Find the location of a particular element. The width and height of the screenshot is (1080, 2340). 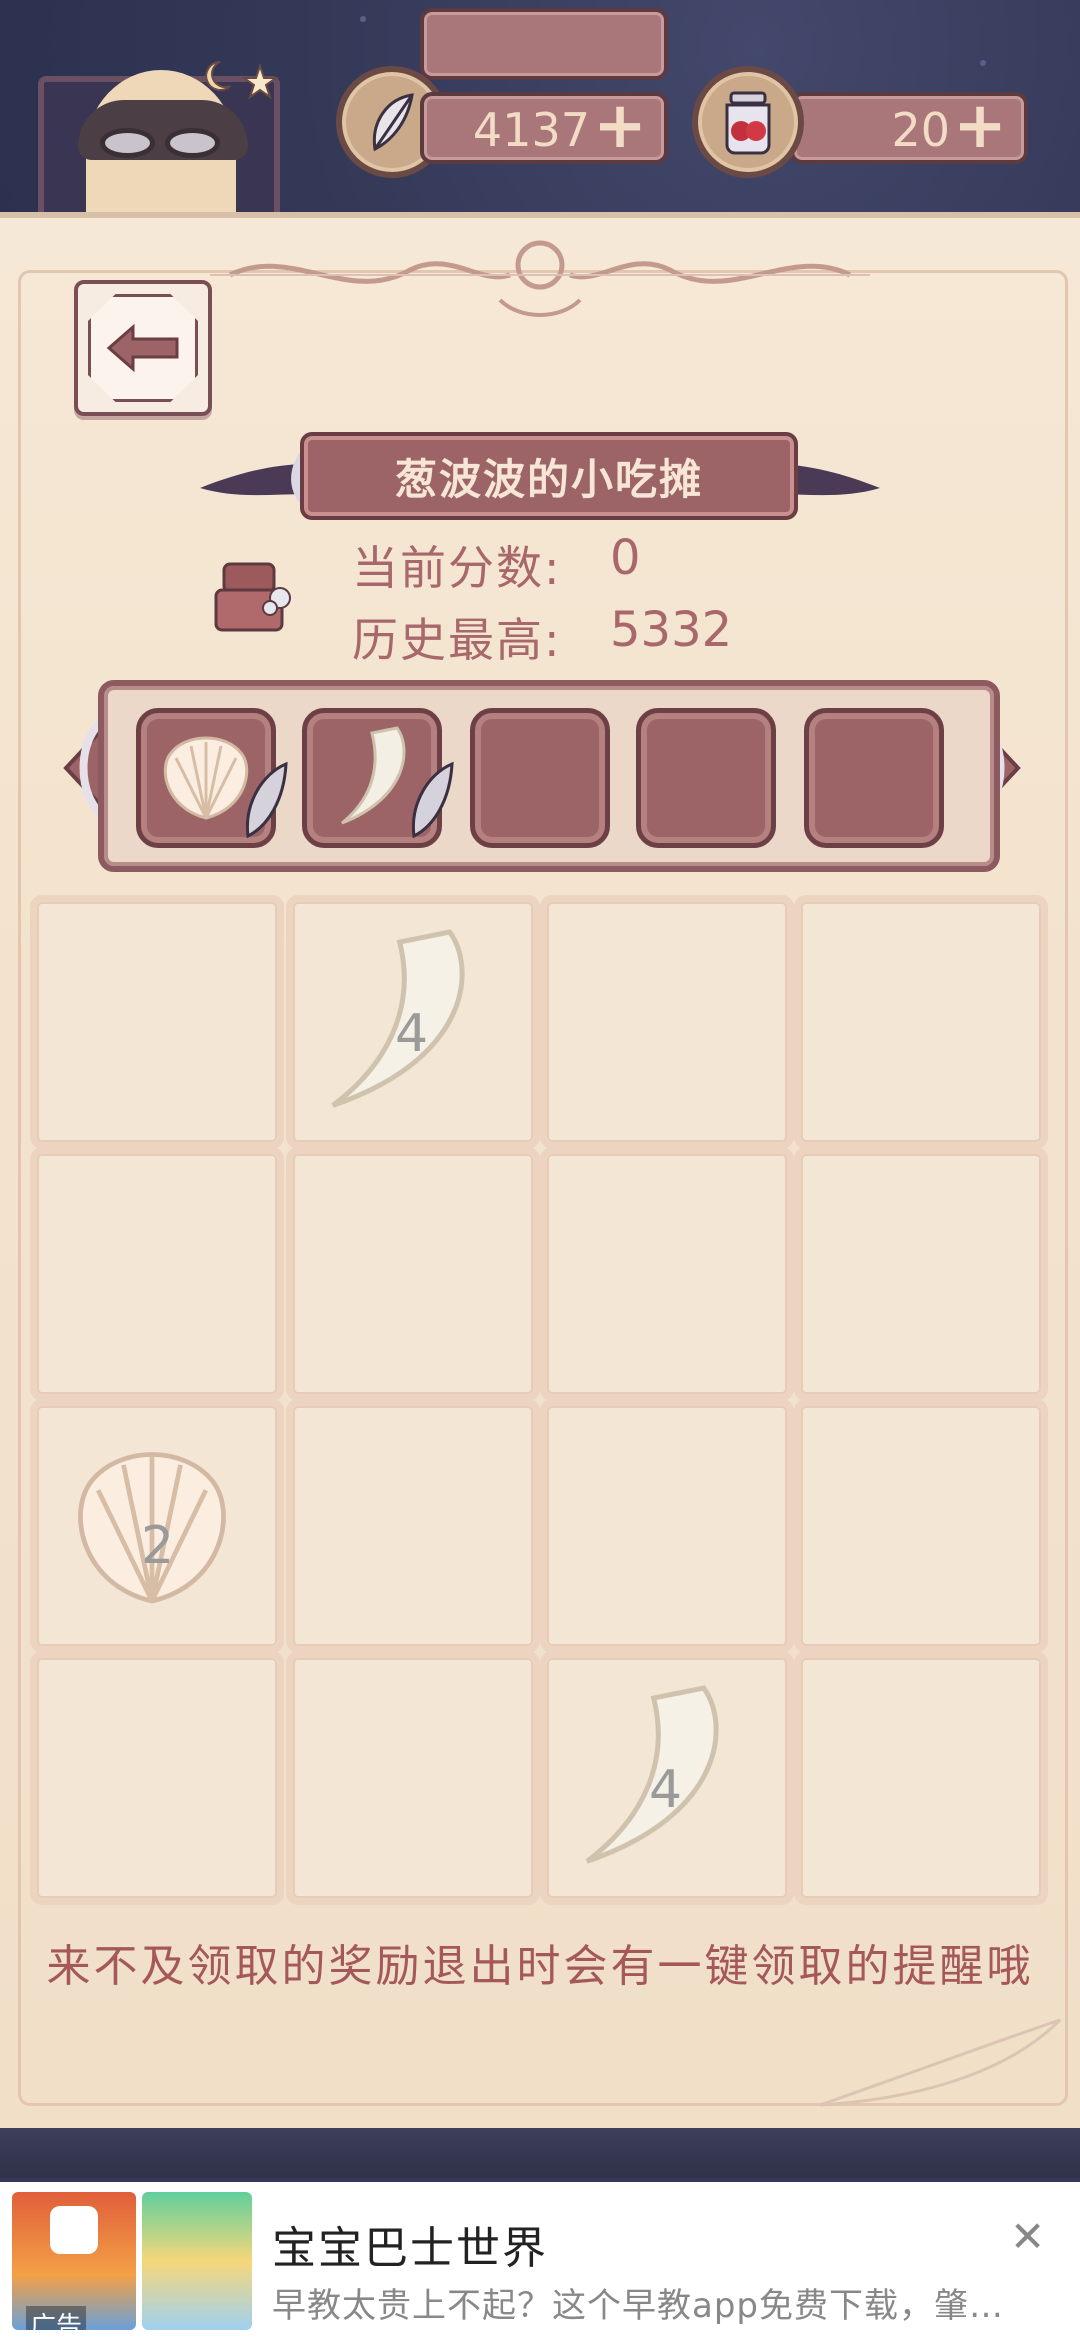

avatar-goggles is located at coordinates (160, 143).